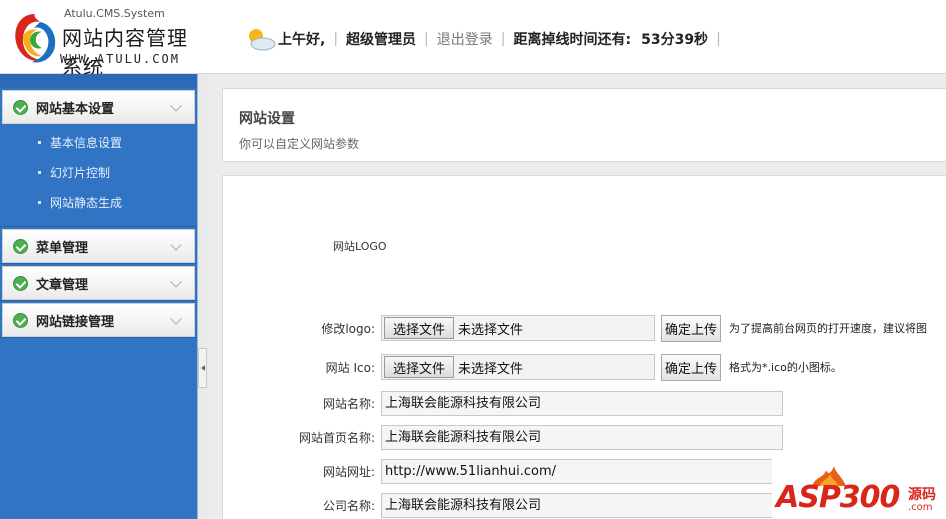 The image size is (946, 519). Describe the element at coordinates (80, 173) in the screenshot. I see `submenu-item-label: 幻灯片控制` at that location.